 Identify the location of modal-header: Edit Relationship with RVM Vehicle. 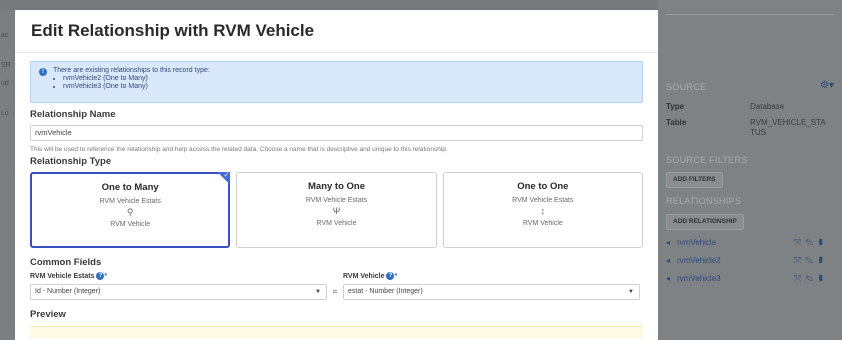
(336, 31).